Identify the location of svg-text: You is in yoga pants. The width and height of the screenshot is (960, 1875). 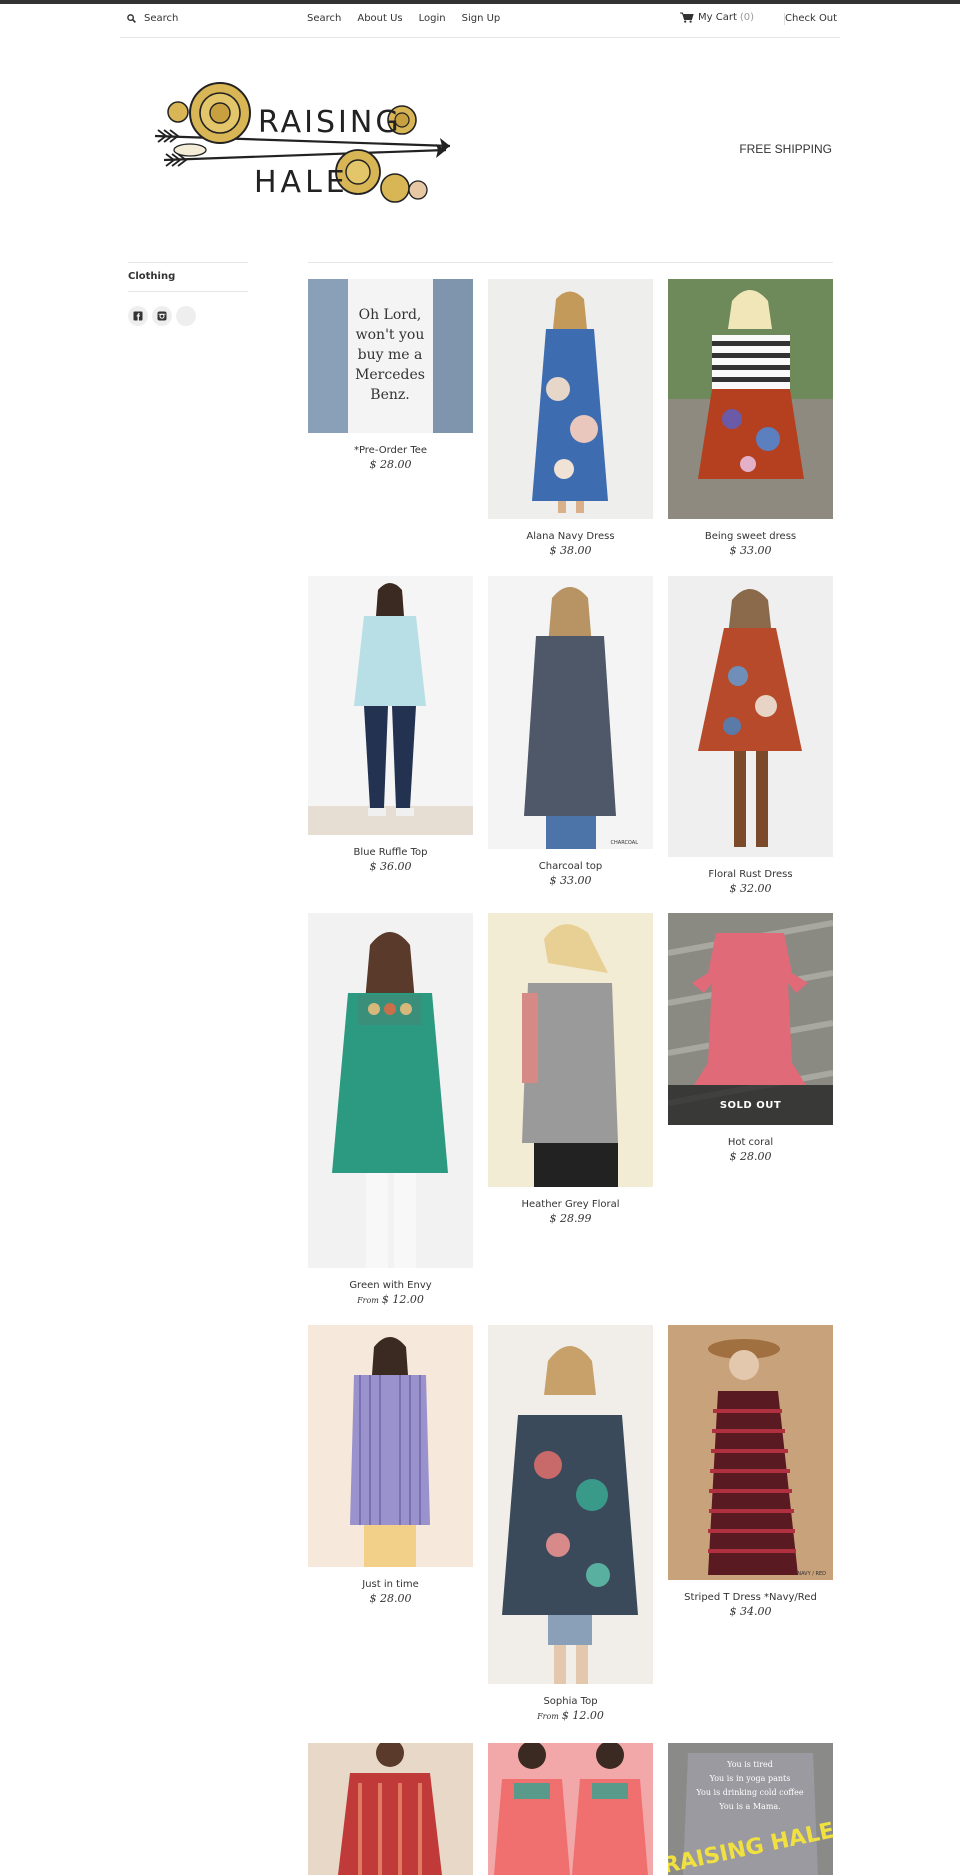
(750, 1778).